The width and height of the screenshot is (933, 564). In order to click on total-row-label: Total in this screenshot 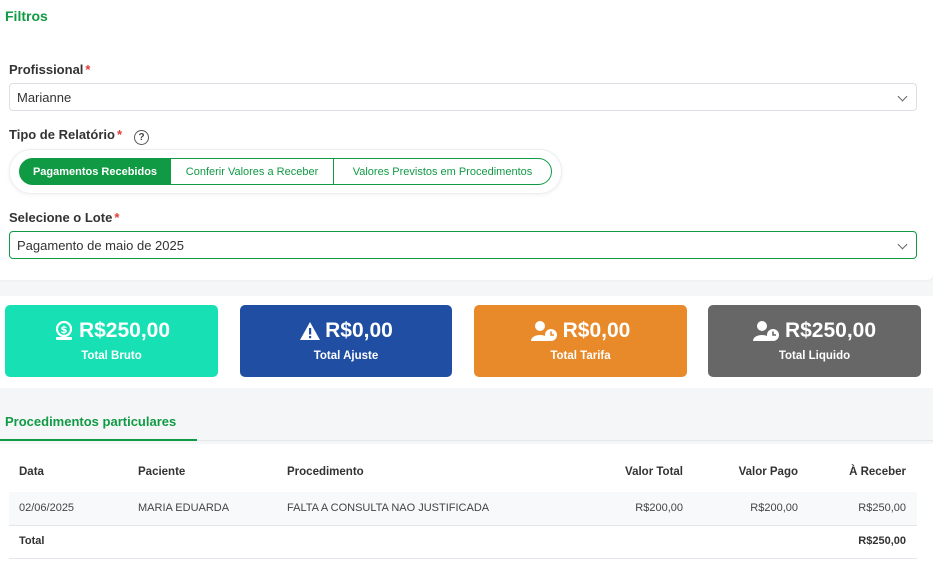, I will do `click(32, 541)`.